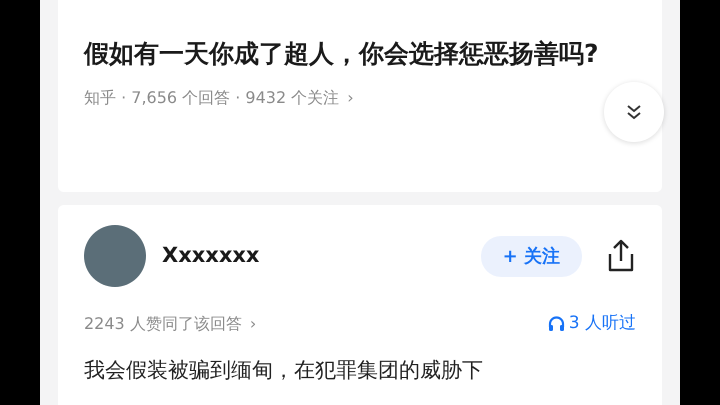  What do you see at coordinates (284, 370) in the screenshot?
I see `answer-text: 我会假装被骗到缅甸，在犯罪集团的威胁下` at bounding box center [284, 370].